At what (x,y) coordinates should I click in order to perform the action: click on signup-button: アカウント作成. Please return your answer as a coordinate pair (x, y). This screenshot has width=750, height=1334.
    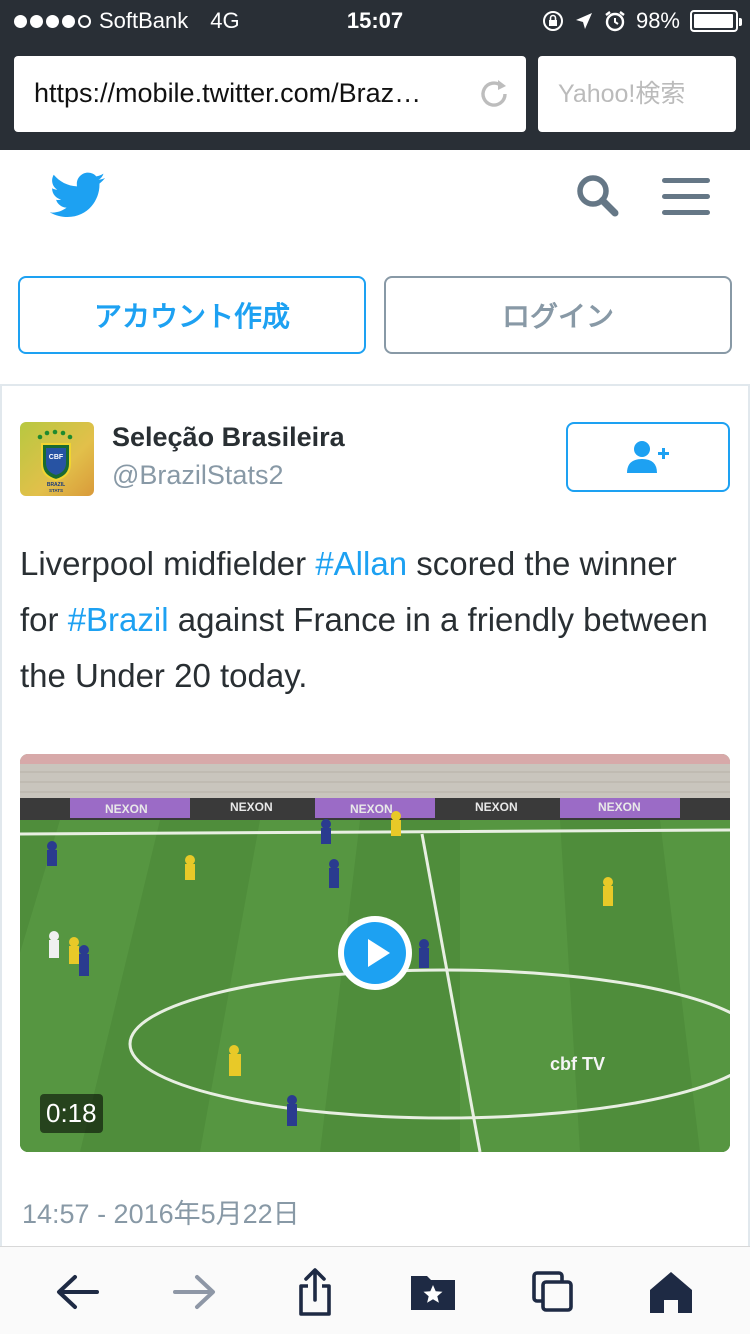
    Looking at the image, I should click on (192, 315).